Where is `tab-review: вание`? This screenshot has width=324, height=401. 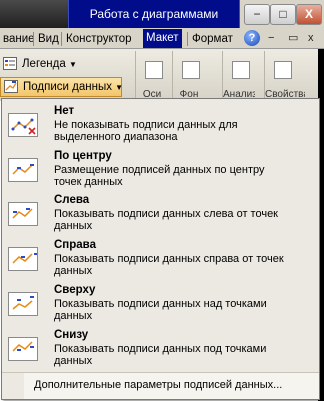 tab-review: вание is located at coordinates (19, 39).